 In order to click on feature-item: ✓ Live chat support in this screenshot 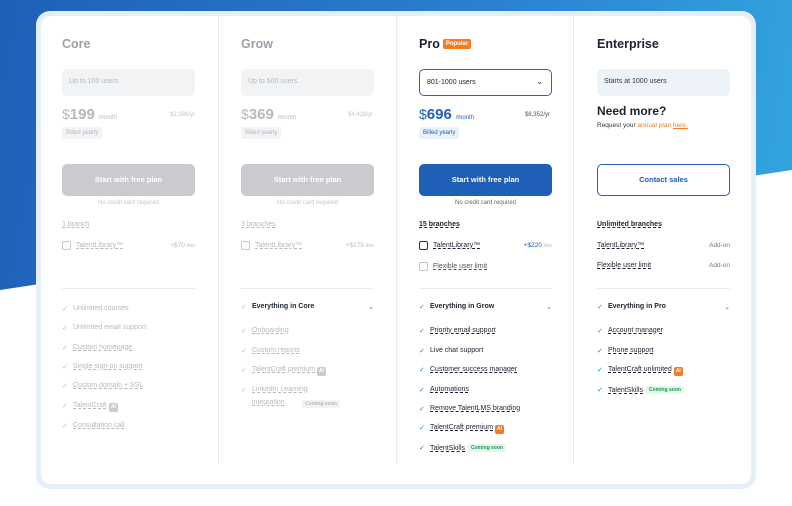, I will do `click(451, 351)`.